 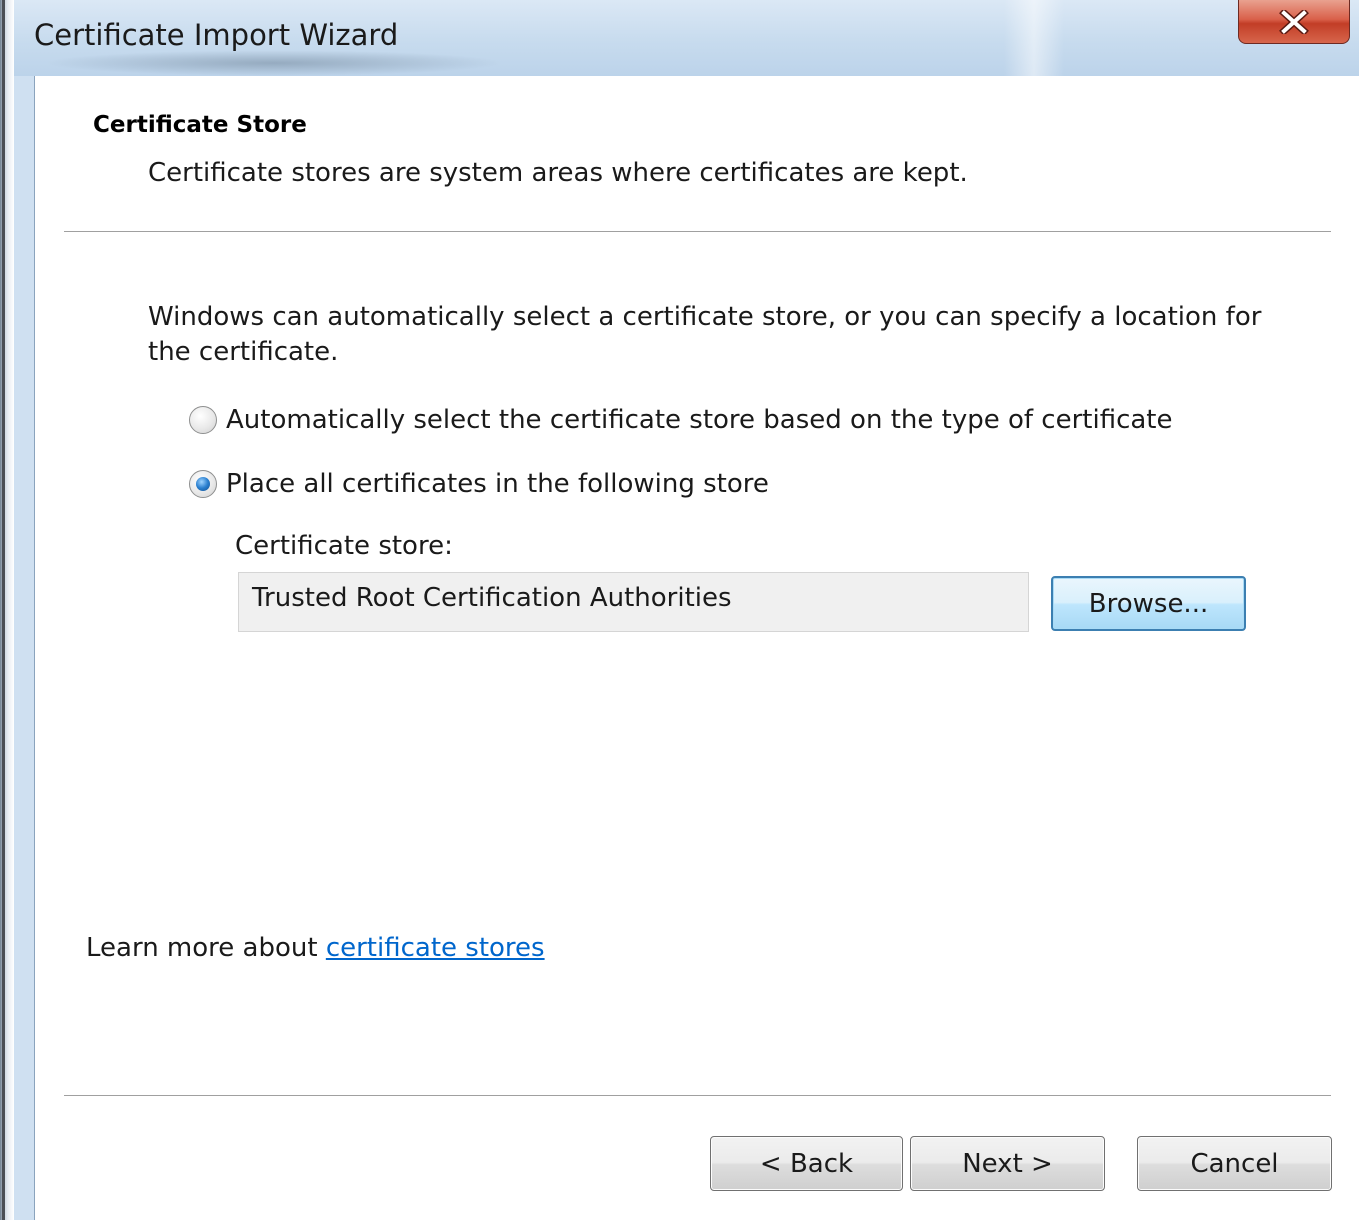 What do you see at coordinates (1007, 1163) in the screenshot?
I see `next-button: Next >` at bounding box center [1007, 1163].